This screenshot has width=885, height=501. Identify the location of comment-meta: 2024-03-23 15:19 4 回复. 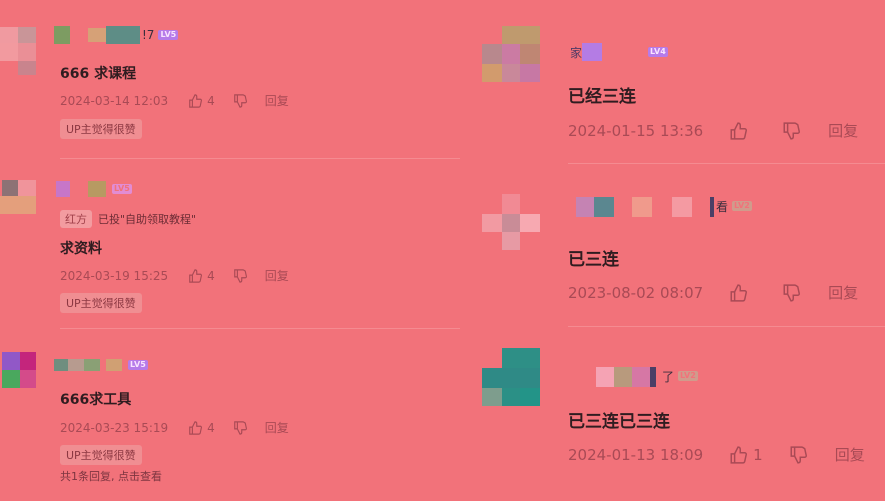
(174, 427).